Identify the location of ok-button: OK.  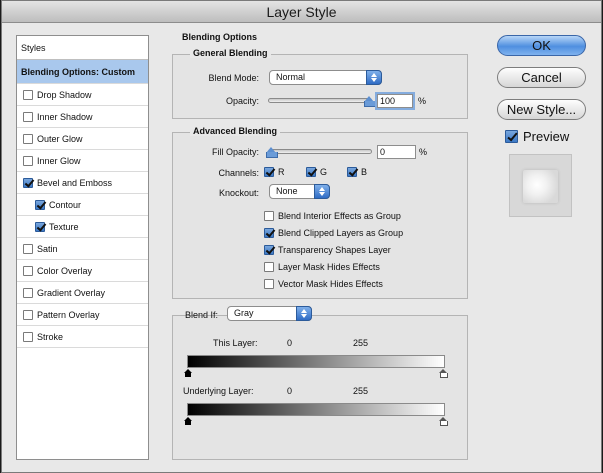
(541, 45).